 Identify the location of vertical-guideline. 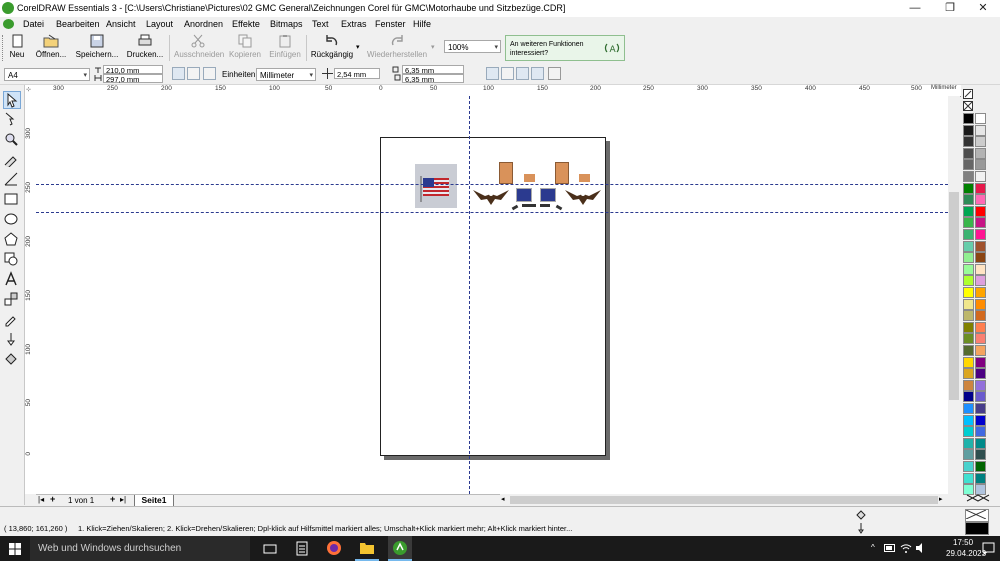
(469, 295).